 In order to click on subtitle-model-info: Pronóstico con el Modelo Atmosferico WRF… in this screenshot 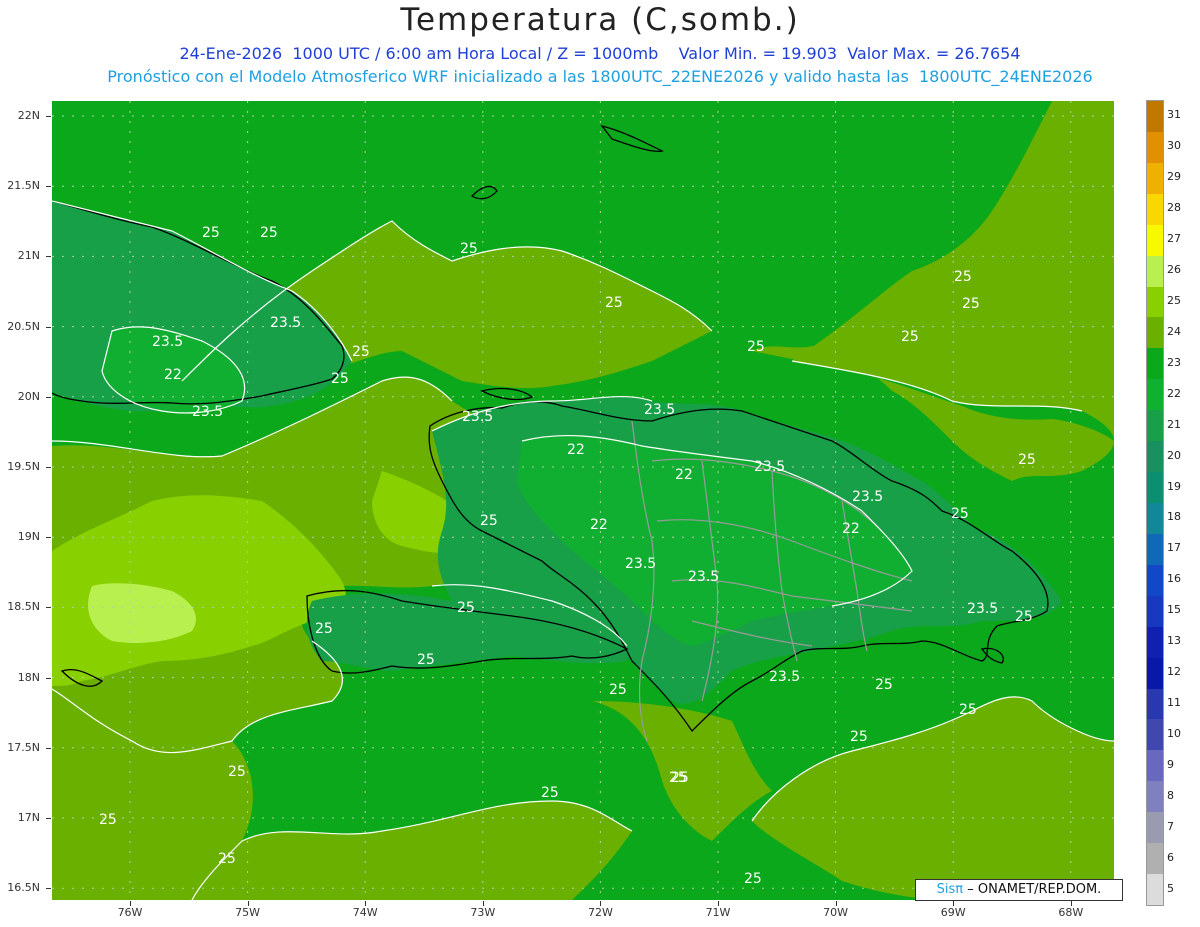, I will do `click(600, 76)`.